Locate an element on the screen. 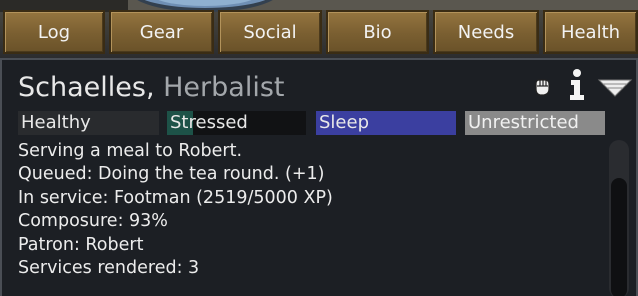 The width and height of the screenshot is (638, 296). tab-social: Social is located at coordinates (270, 32).